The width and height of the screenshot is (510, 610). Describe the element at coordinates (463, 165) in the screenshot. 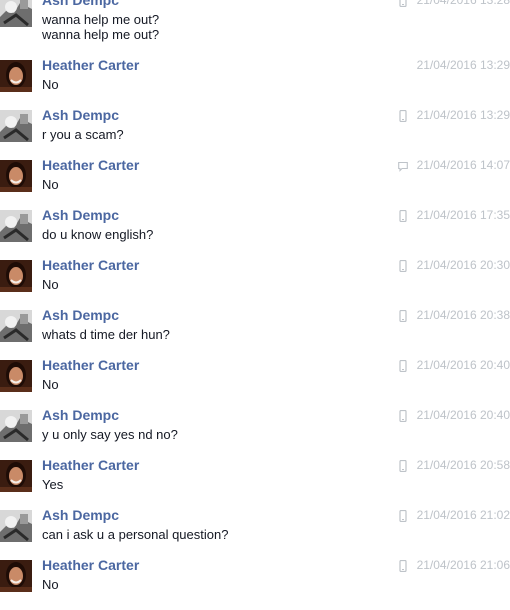

I see `message-timestamp: 21/04/2016 14:07` at that location.